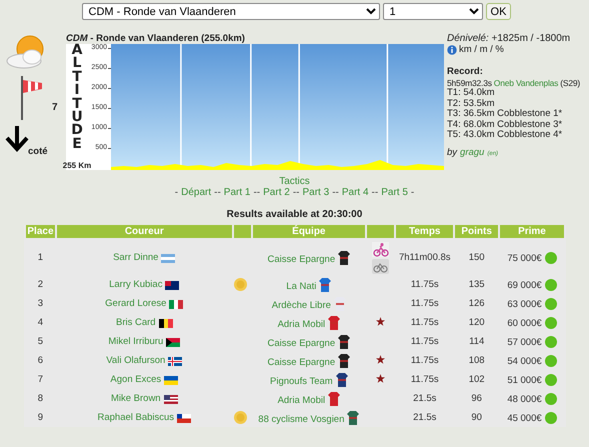  I want to click on record-season: (S29), so click(570, 83).